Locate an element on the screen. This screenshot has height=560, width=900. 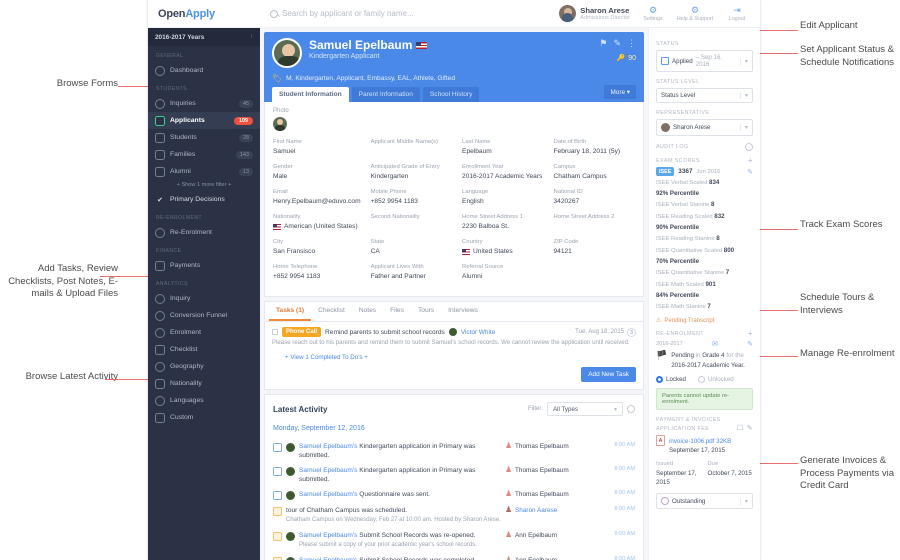
sidebar-item-label: Checklist is located at coordinates (184, 349).